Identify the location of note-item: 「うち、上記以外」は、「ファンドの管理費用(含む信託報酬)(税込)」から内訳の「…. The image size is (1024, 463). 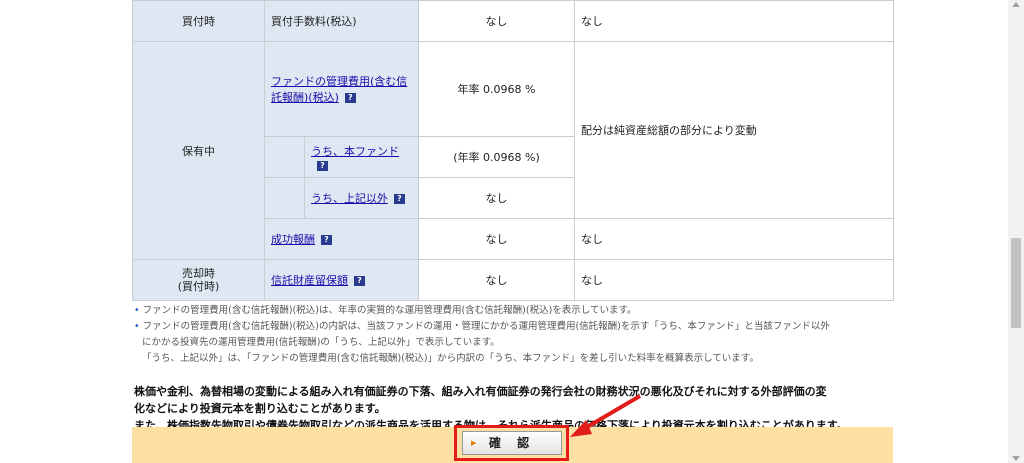
(450, 358).